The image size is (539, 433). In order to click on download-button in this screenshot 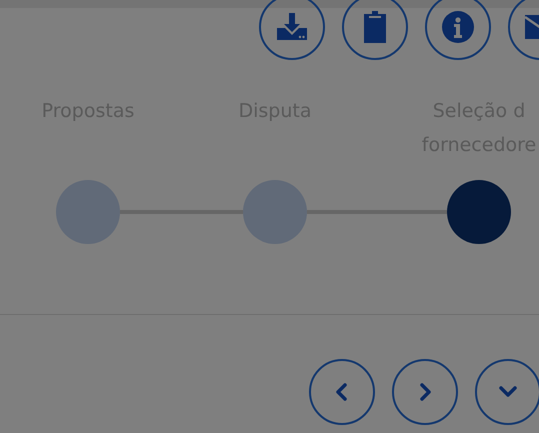, I will do `click(292, 30)`.